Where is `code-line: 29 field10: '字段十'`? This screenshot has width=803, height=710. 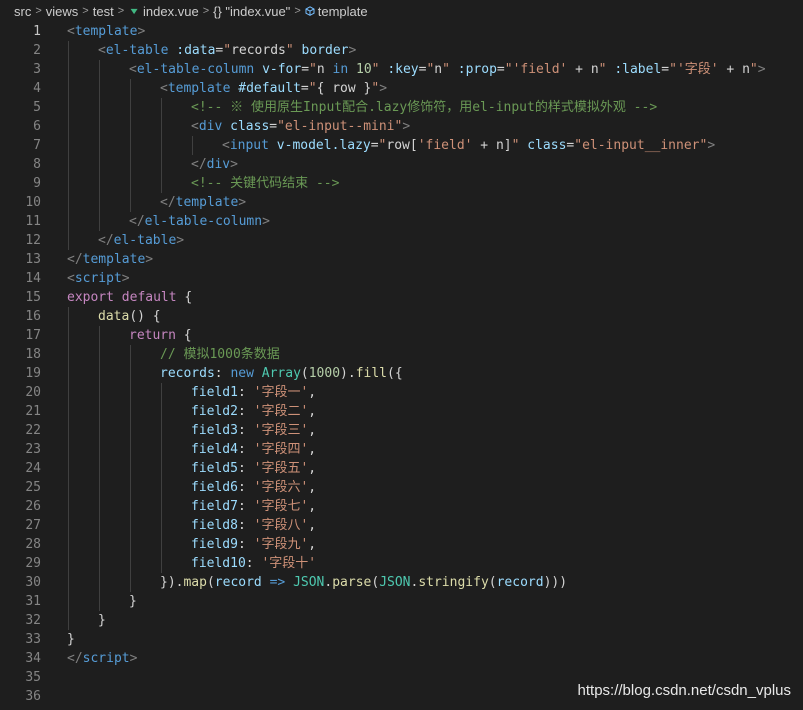
code-line: 29 field10: '字段十' is located at coordinates (401, 563).